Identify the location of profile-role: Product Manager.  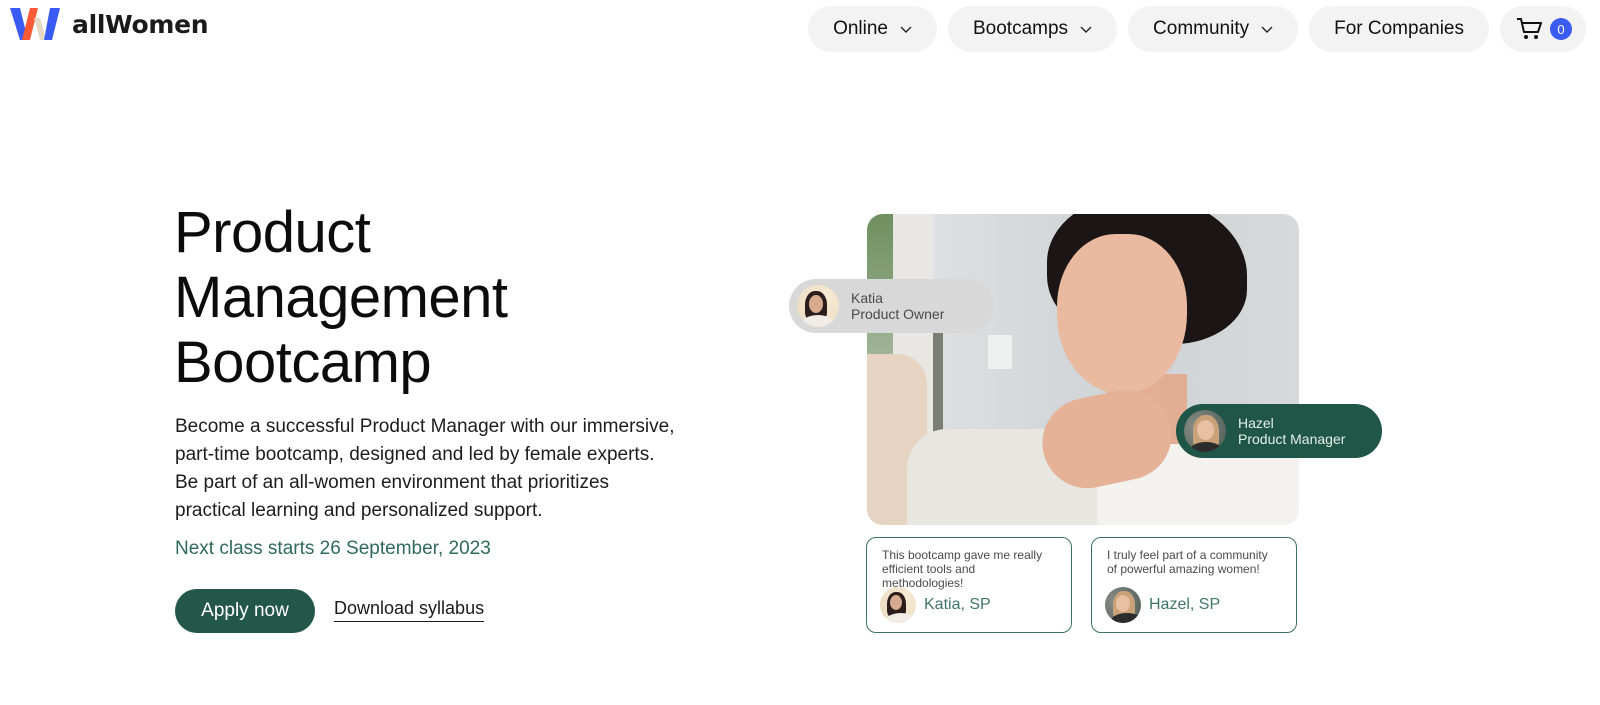
(1292, 439).